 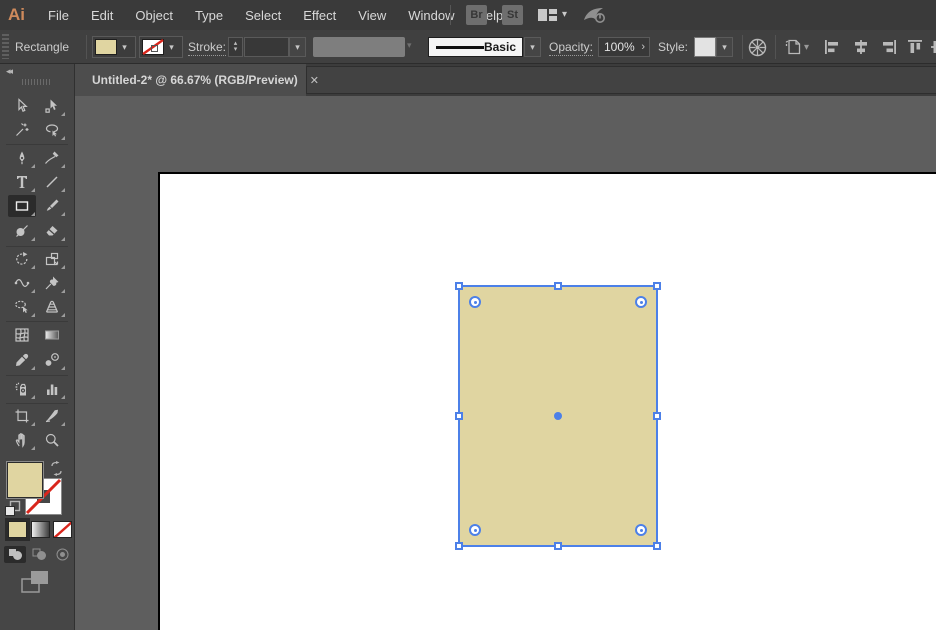 What do you see at coordinates (657, 416) in the screenshot?
I see `handle-middle-right` at bounding box center [657, 416].